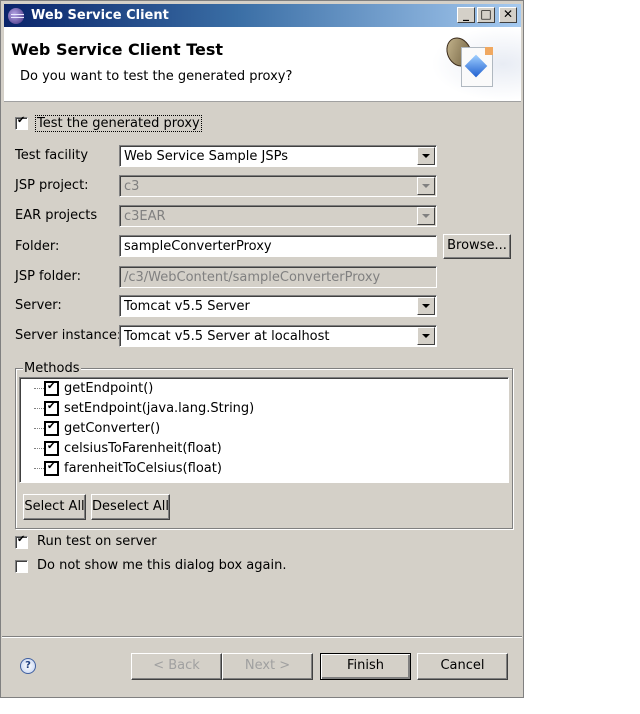 The image size is (640, 714). Describe the element at coordinates (56, 215) in the screenshot. I see `ear-projects-label: EAR projects` at that location.